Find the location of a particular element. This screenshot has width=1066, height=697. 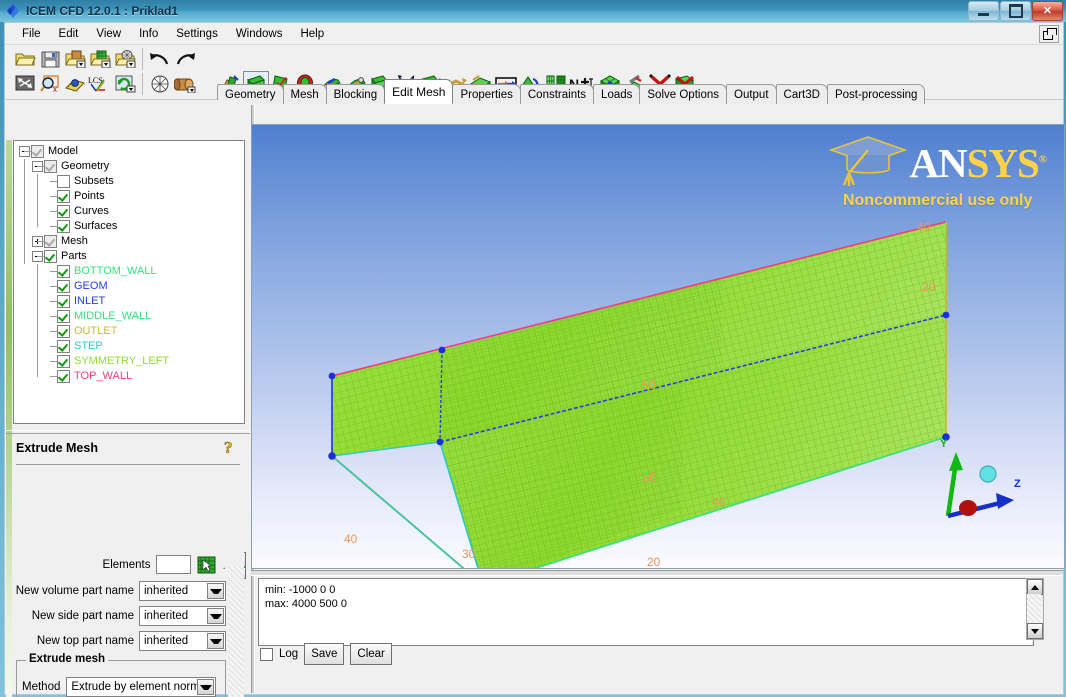

log-checkbox is located at coordinates (266, 654).